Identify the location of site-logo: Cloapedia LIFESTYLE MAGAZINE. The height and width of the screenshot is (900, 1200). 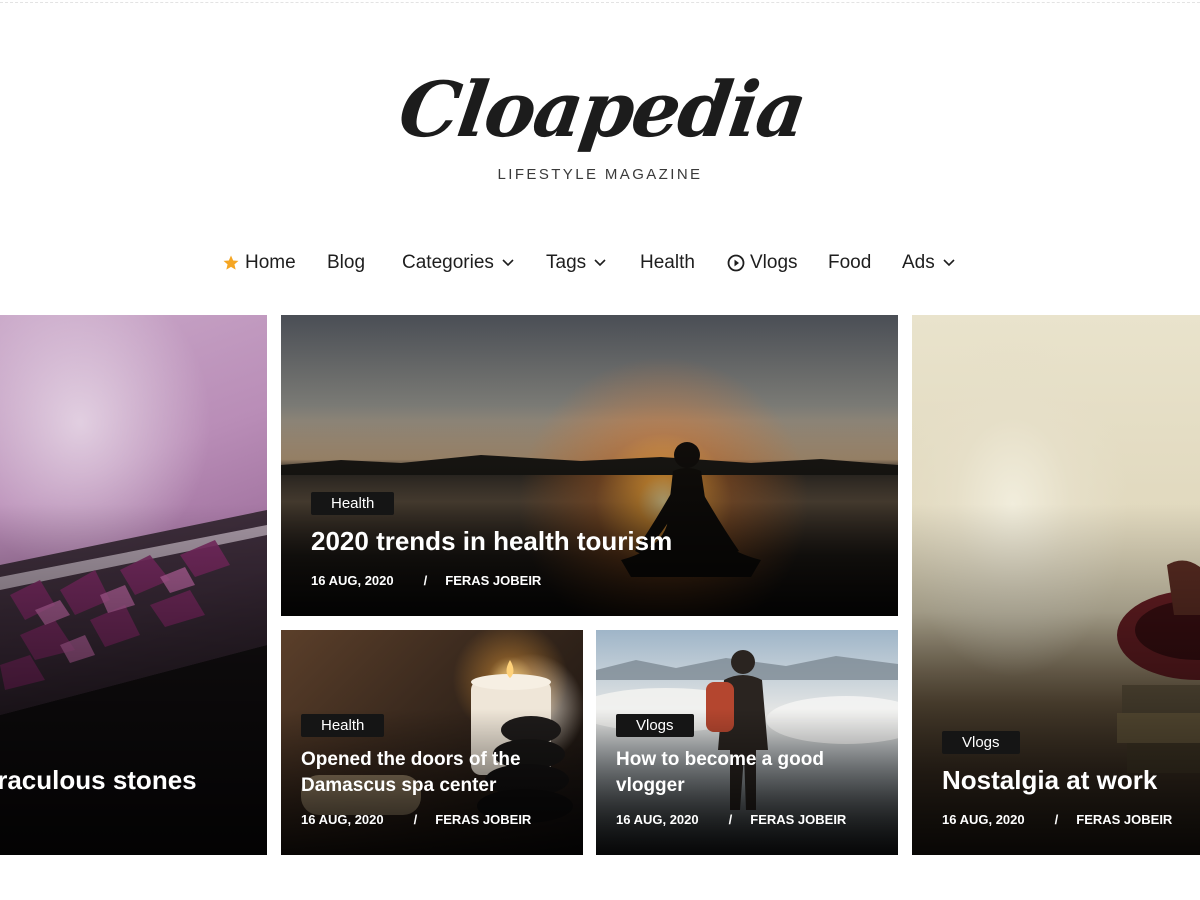
(602, 127).